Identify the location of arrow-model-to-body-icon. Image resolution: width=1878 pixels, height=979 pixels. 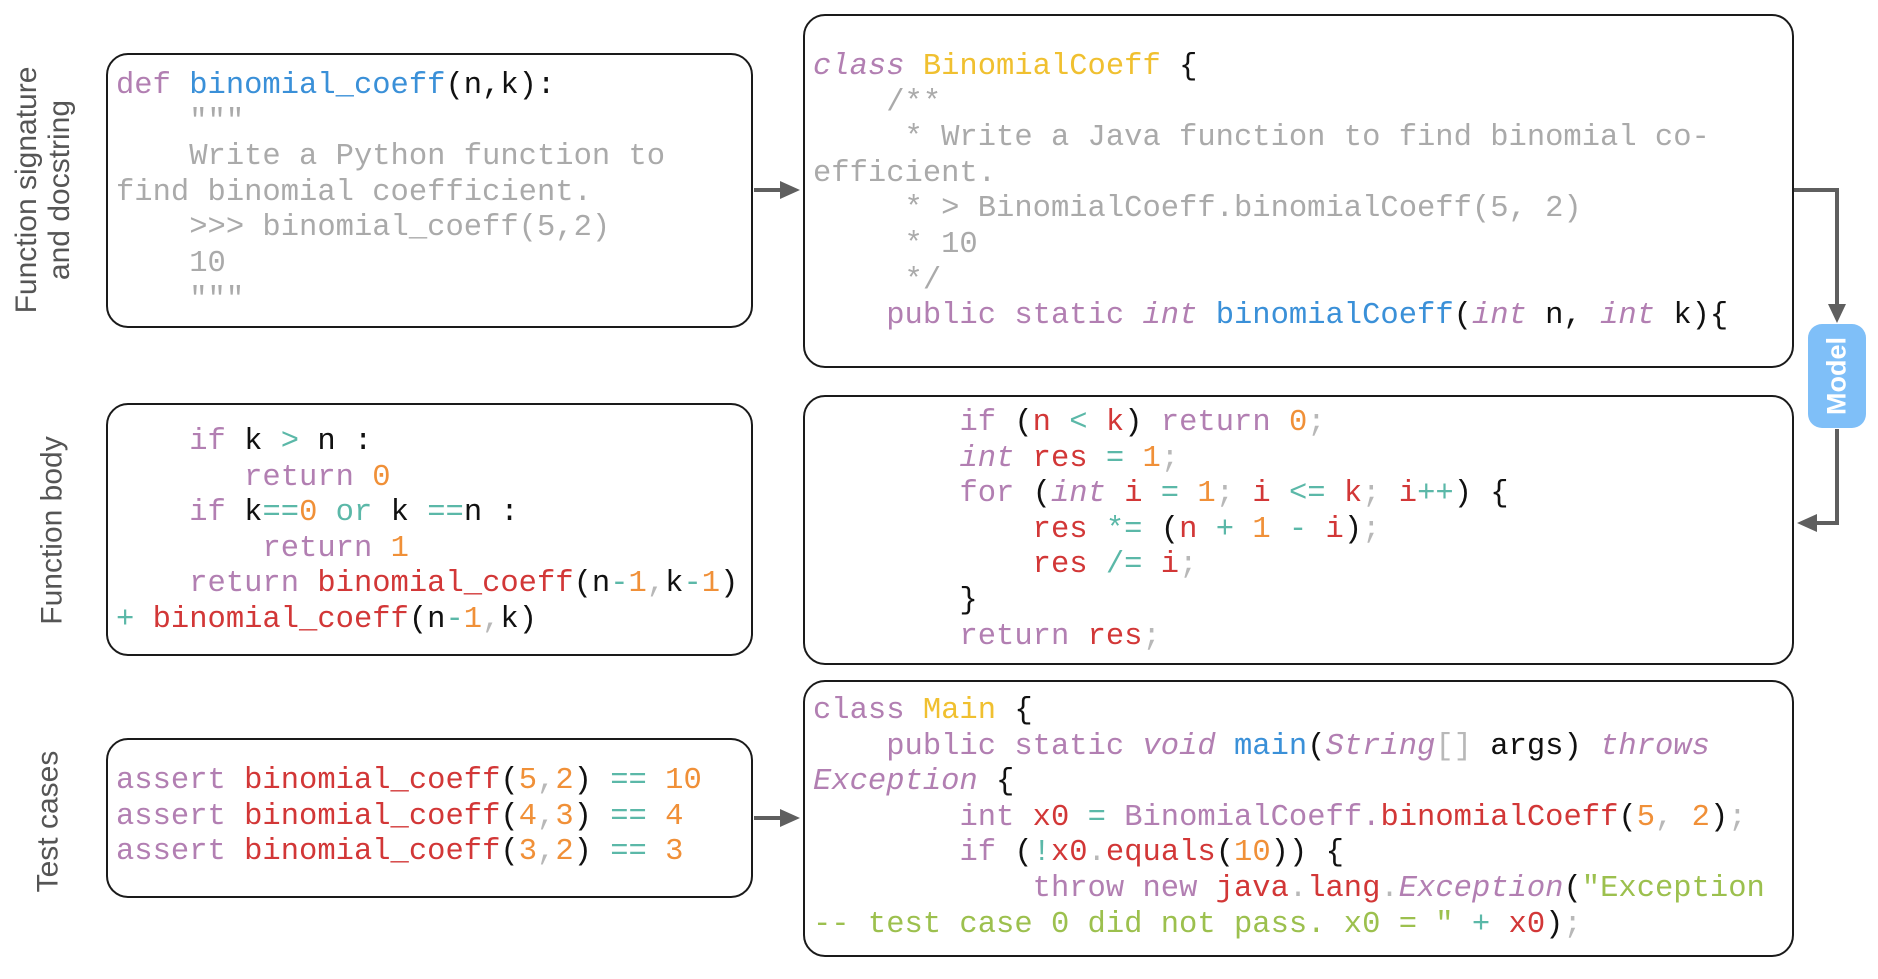
(1818, 480).